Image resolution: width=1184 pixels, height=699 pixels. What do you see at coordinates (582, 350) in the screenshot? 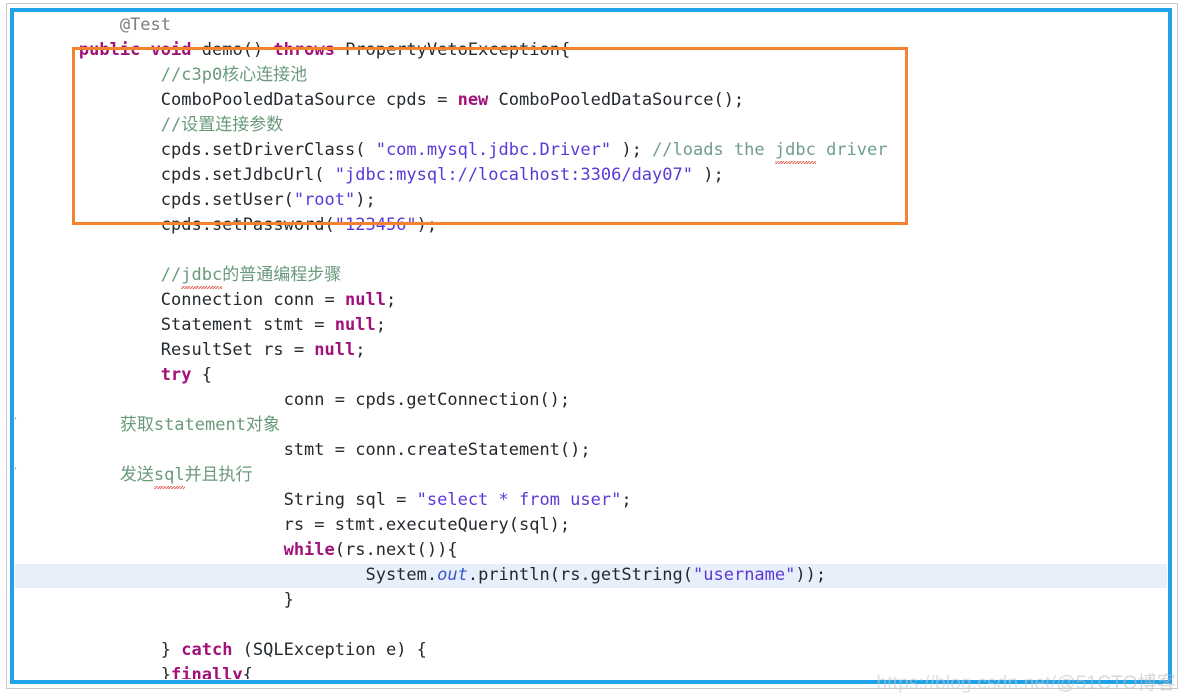
I see `code-line: ResultSet rs = null;` at bounding box center [582, 350].